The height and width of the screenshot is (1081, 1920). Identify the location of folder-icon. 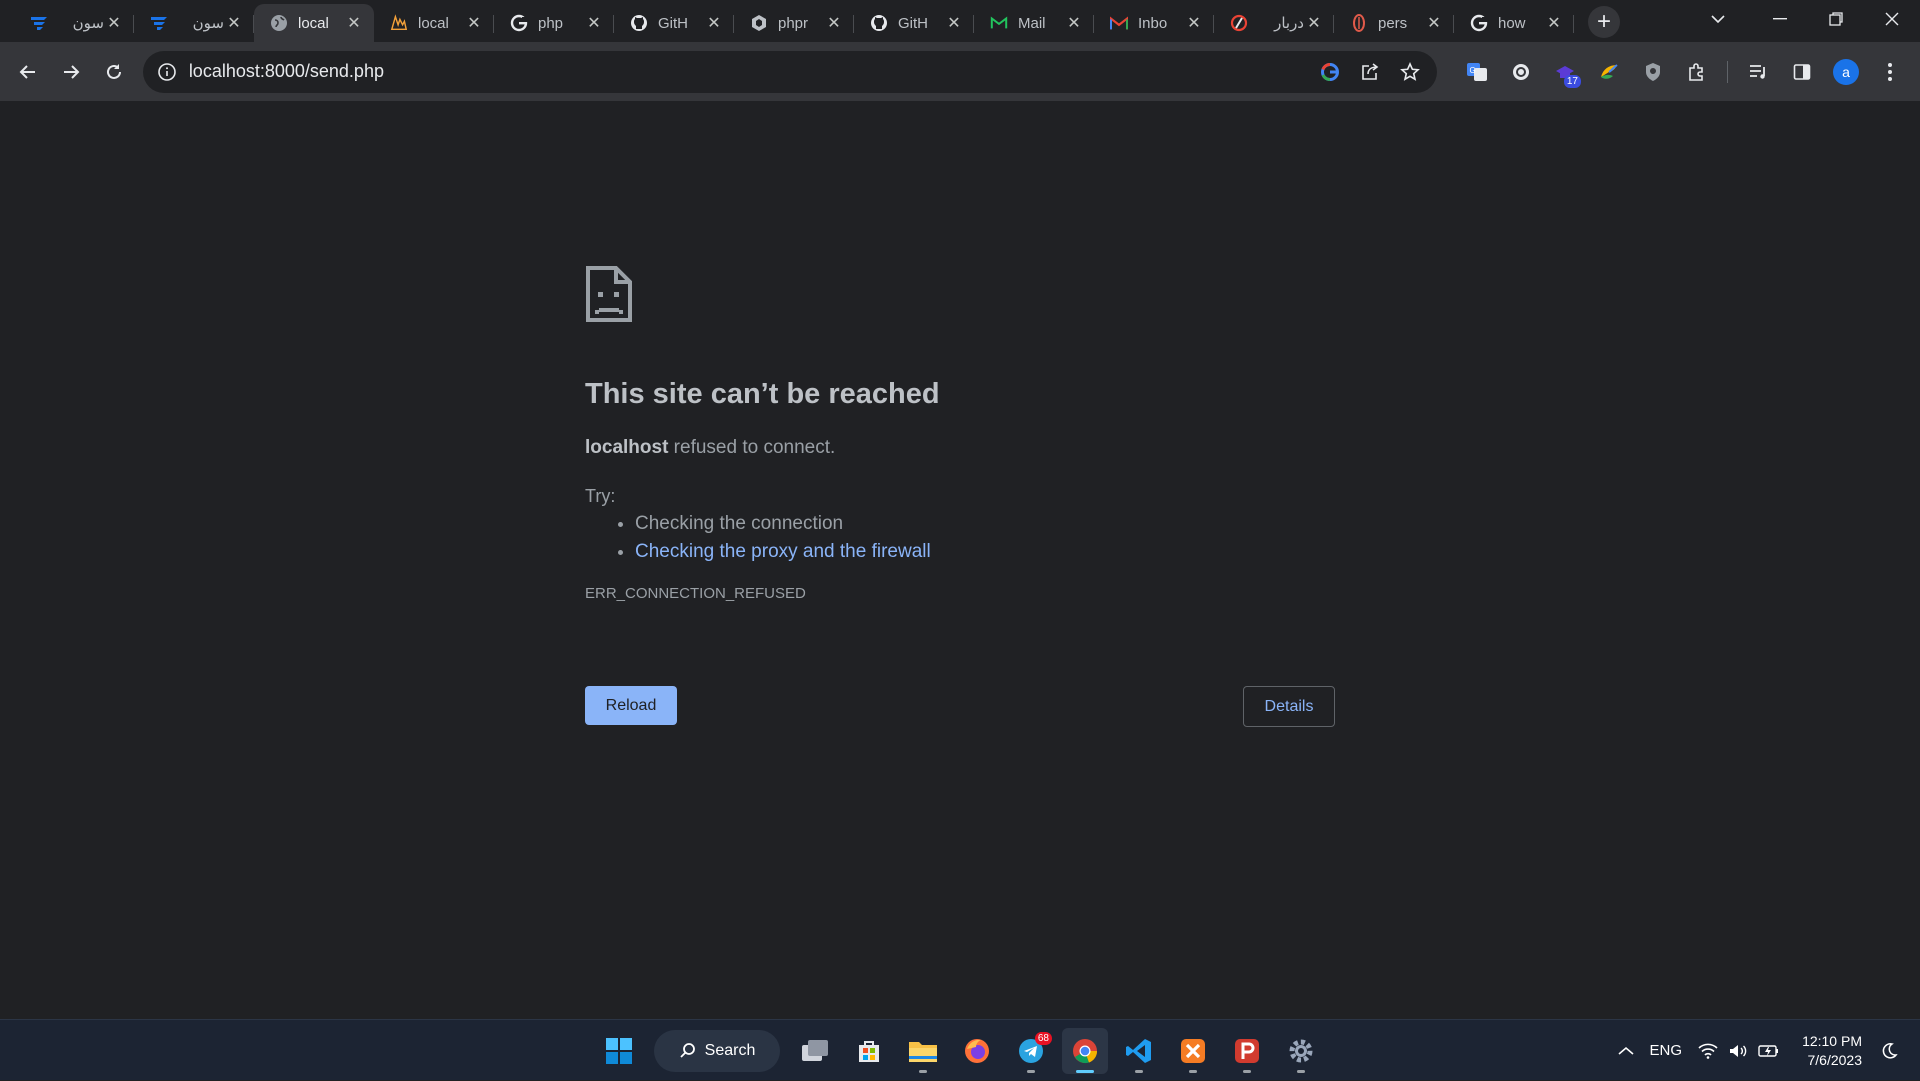
(923, 1052).